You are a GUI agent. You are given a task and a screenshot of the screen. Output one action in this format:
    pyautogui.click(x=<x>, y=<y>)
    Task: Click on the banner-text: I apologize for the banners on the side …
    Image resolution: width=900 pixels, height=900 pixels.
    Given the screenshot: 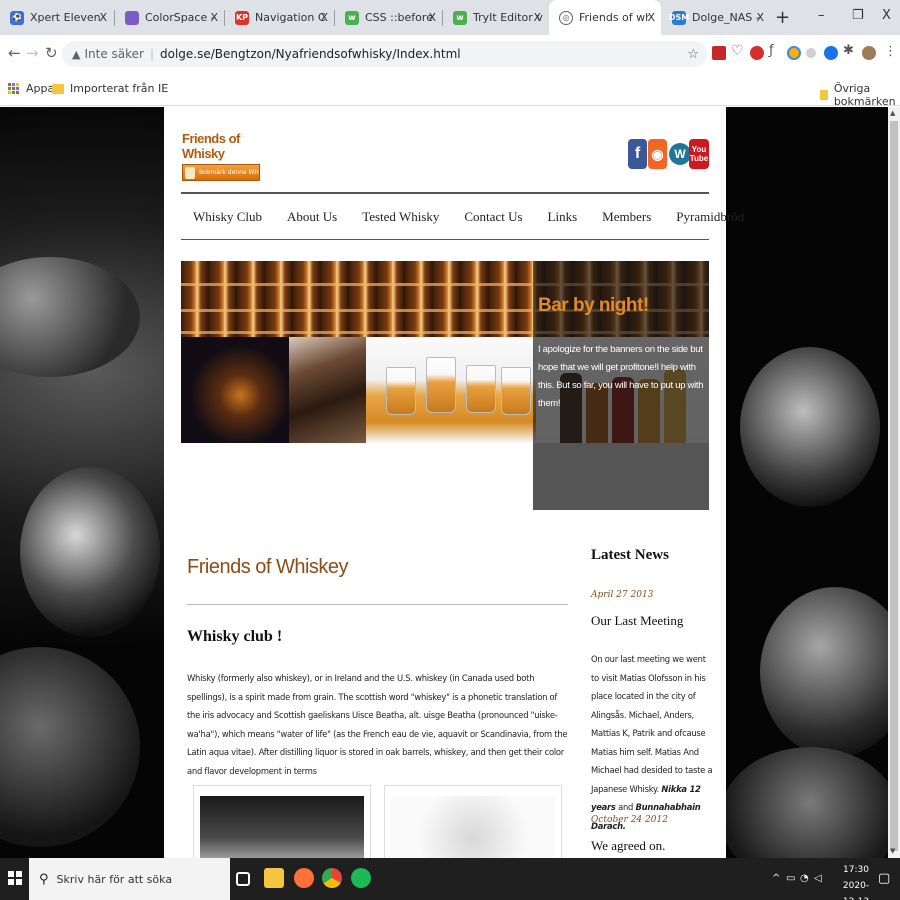 What is the action you would take?
    pyautogui.click(x=621, y=376)
    